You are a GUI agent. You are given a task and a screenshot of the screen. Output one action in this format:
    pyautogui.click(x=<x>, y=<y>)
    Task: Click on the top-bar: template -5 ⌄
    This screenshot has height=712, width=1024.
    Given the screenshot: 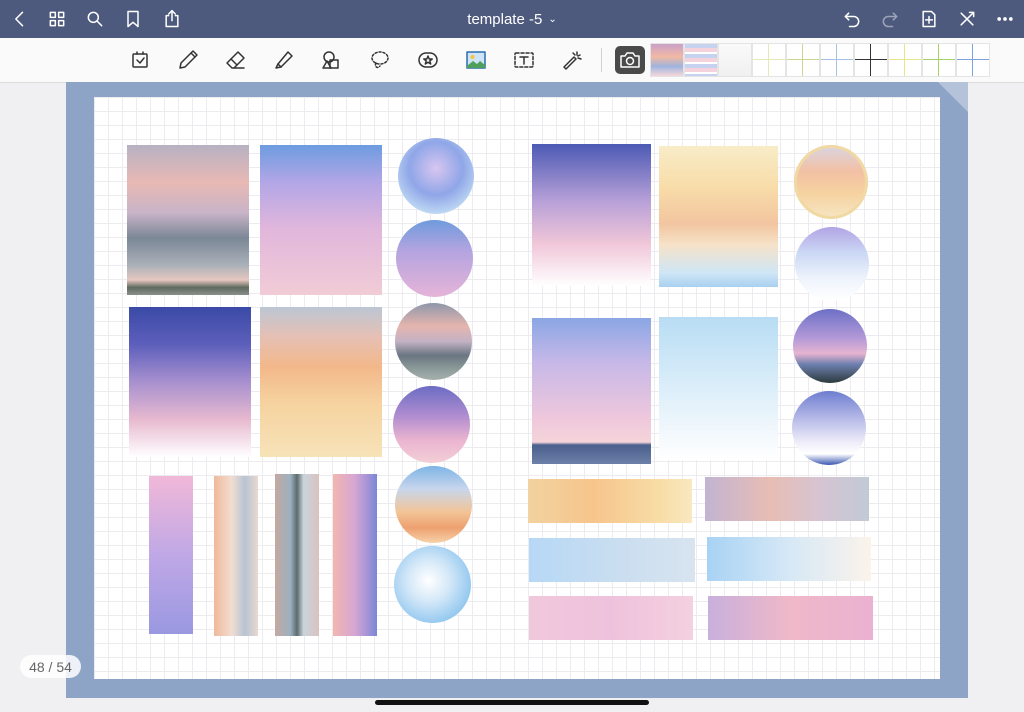 What is the action you would take?
    pyautogui.click(x=512, y=19)
    